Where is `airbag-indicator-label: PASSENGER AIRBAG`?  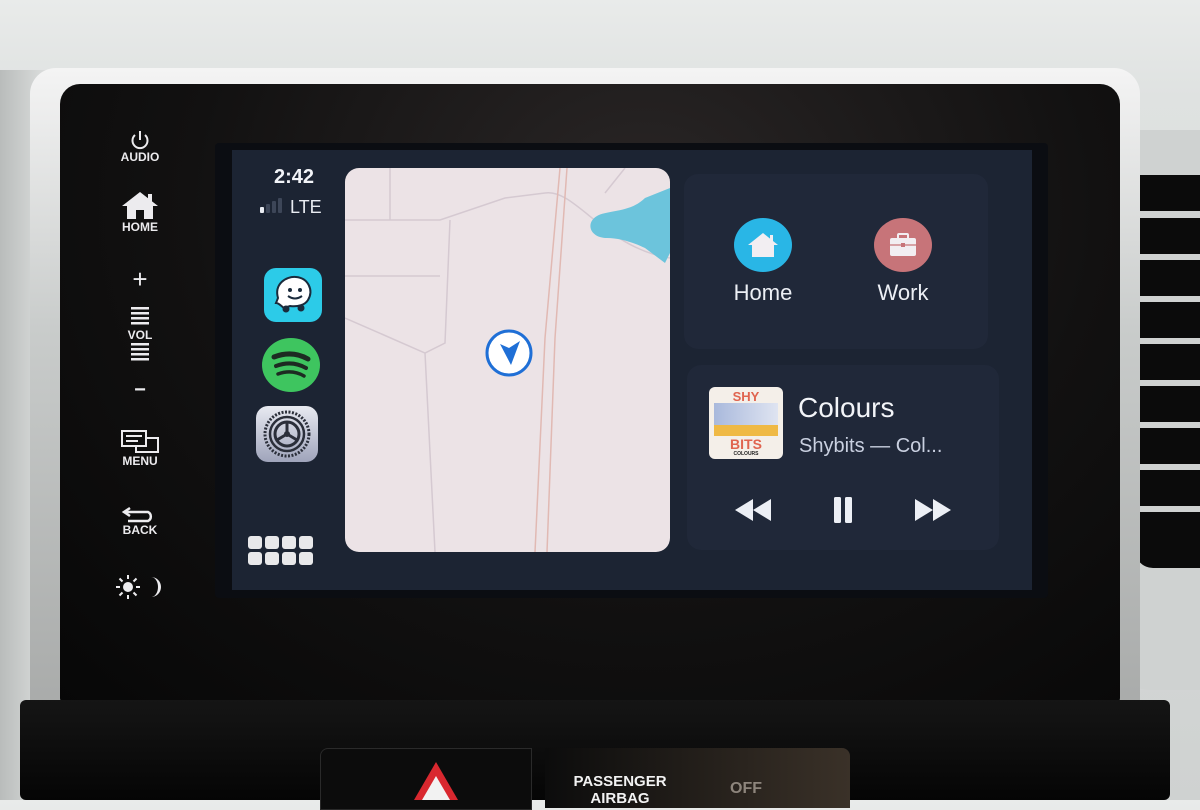
airbag-indicator-label: PASSENGER AIRBAG is located at coordinates (620, 790).